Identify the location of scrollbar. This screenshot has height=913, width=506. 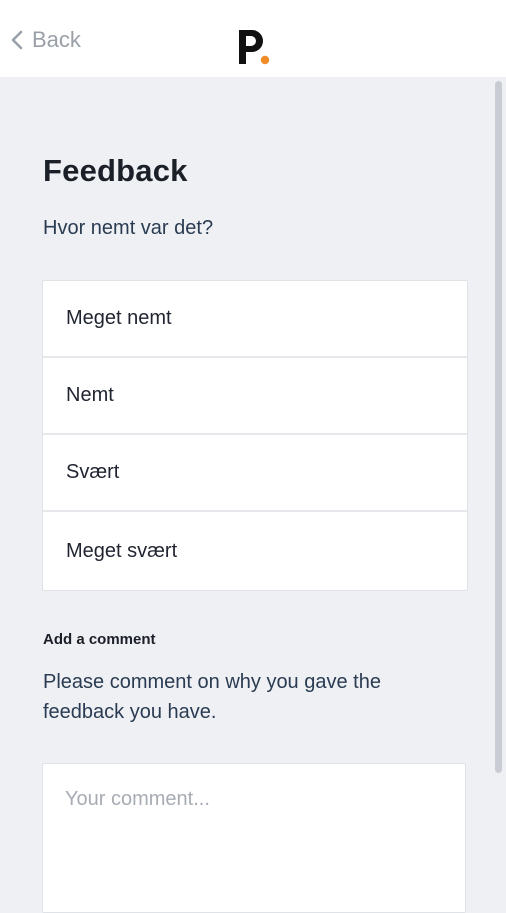
(499, 488).